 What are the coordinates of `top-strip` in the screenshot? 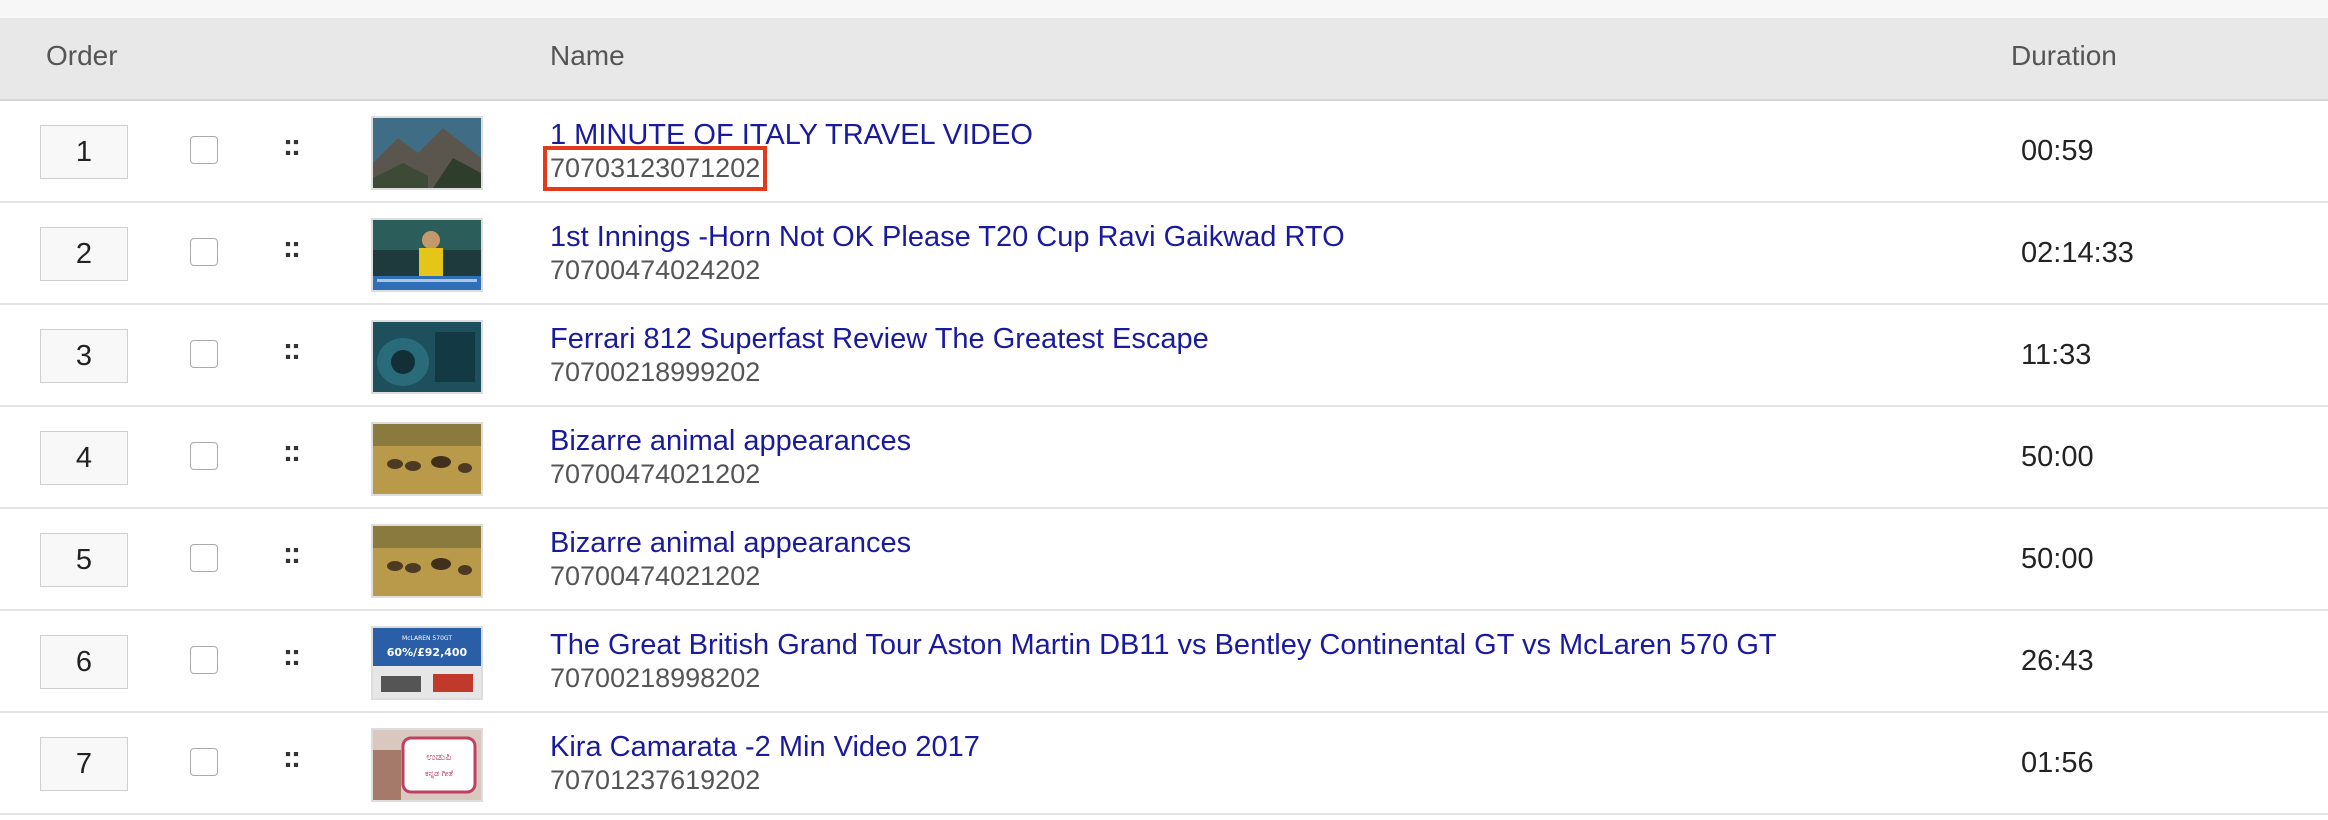 It's located at (1164, 9).